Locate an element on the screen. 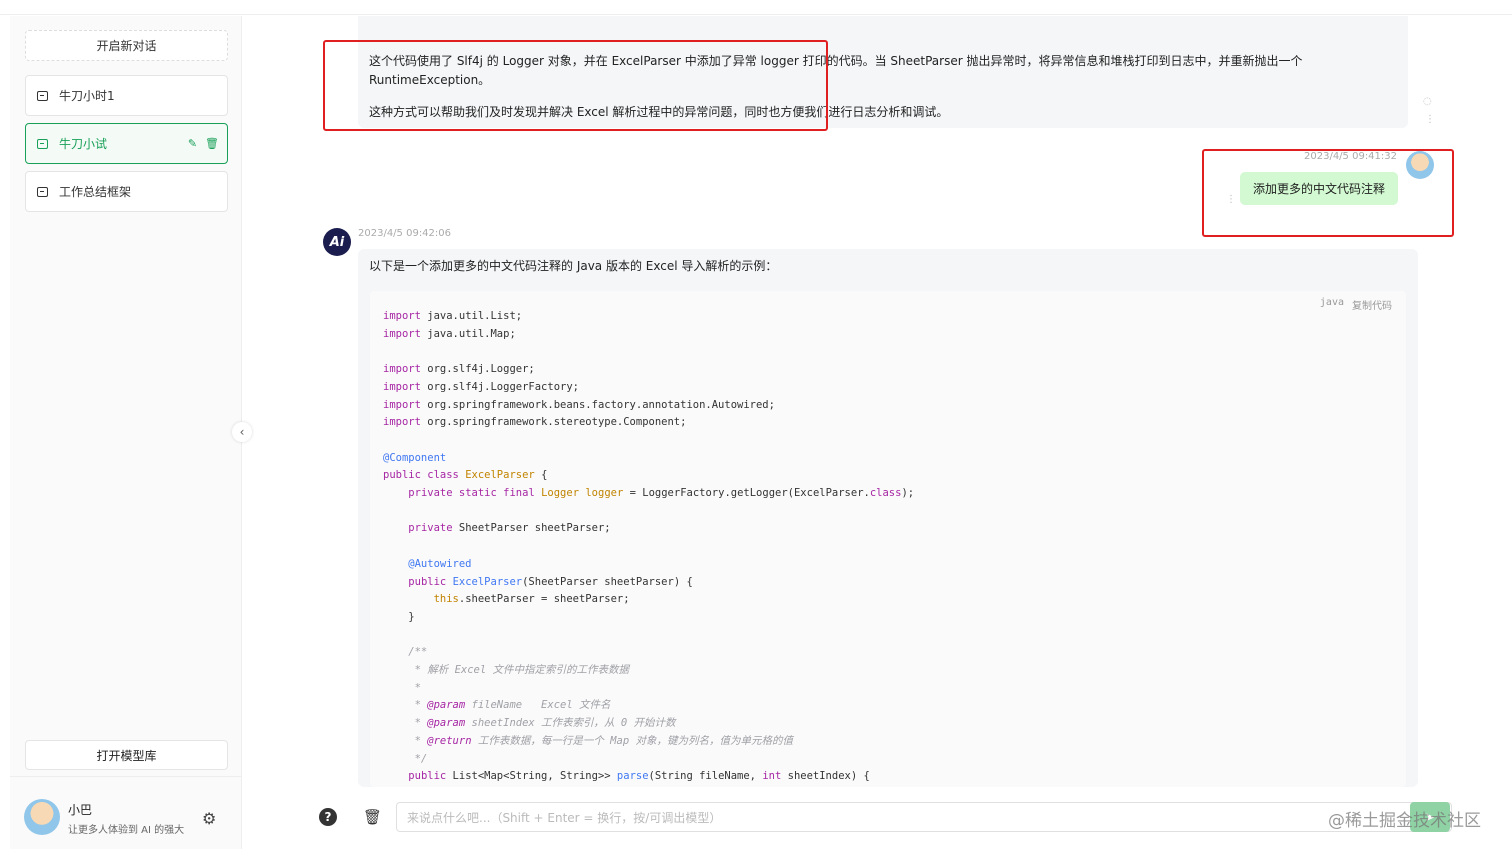 This screenshot has width=1512, height=849. help-icon: ? is located at coordinates (328, 817).